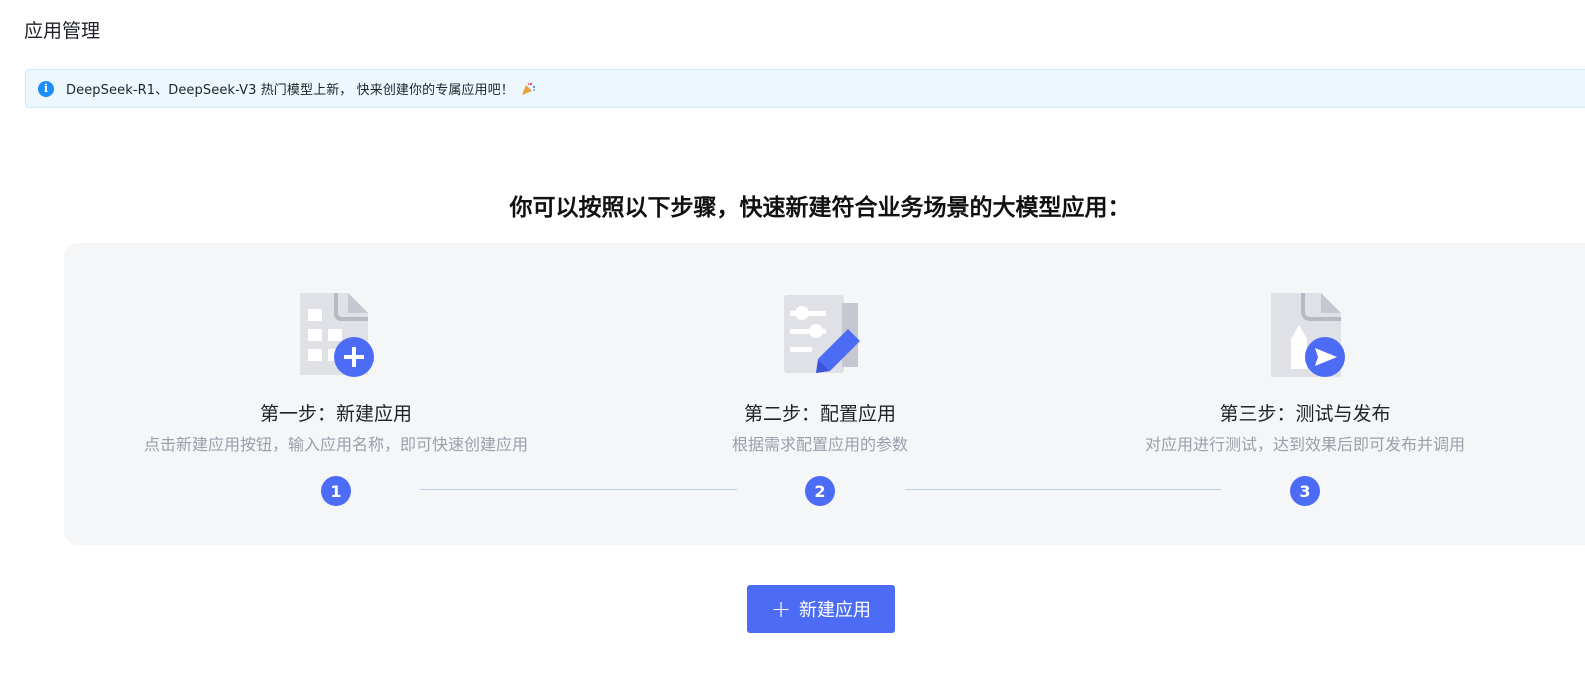 The width and height of the screenshot is (1585, 680). I want to click on step-title: 第二步：配置应用, so click(819, 414).